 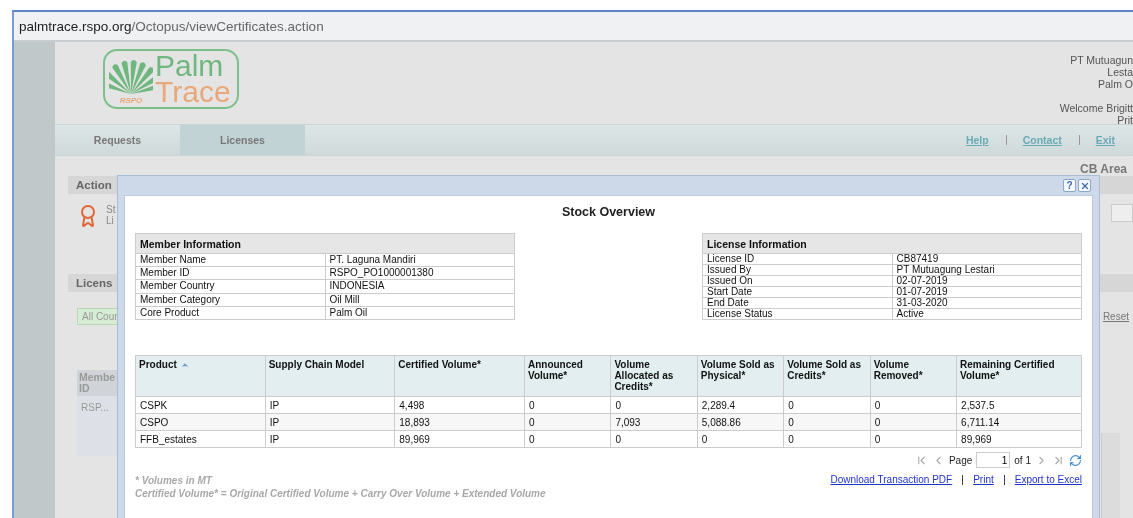 What do you see at coordinates (797, 292) in the screenshot?
I see `table-cell: Start Date` at bounding box center [797, 292].